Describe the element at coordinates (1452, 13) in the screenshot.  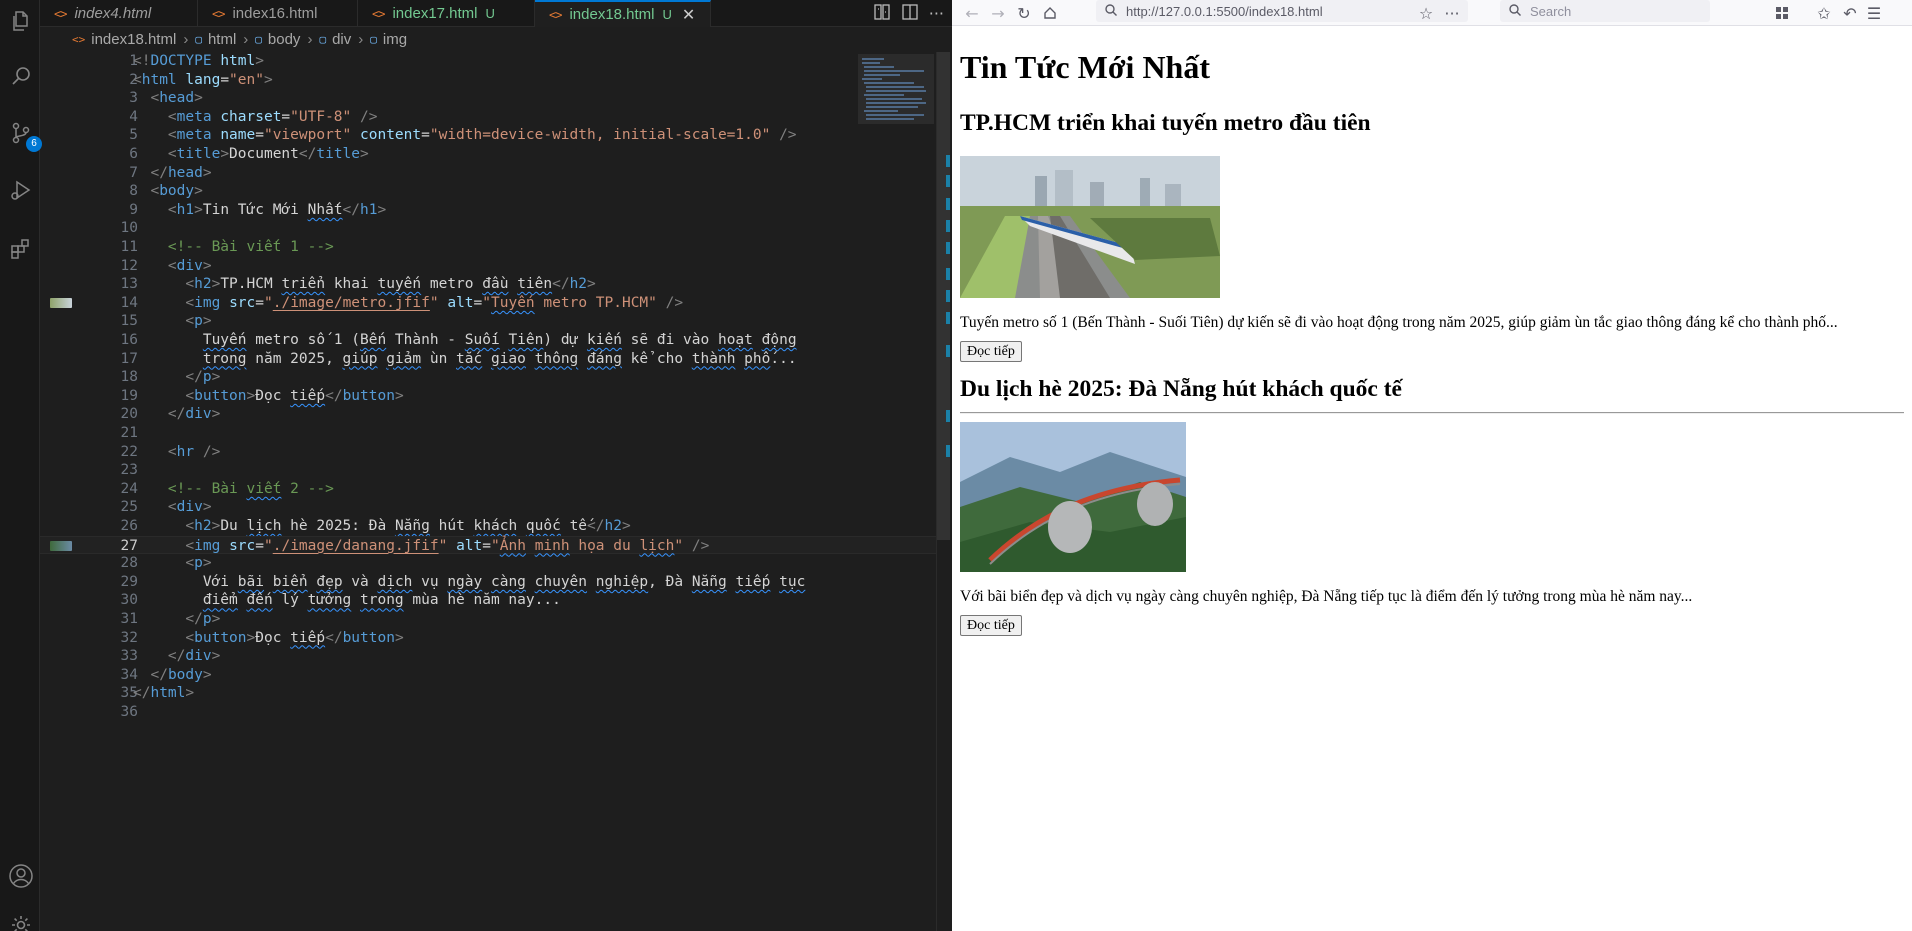
I see `page-actions-icon: ···` at that location.